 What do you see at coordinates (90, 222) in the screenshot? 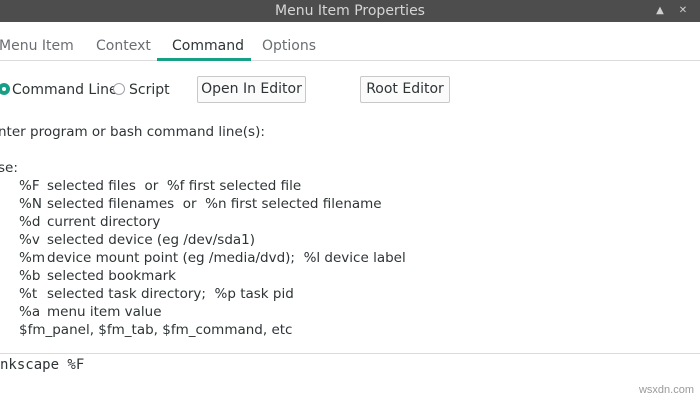
I see `help-line: %d current directory` at bounding box center [90, 222].